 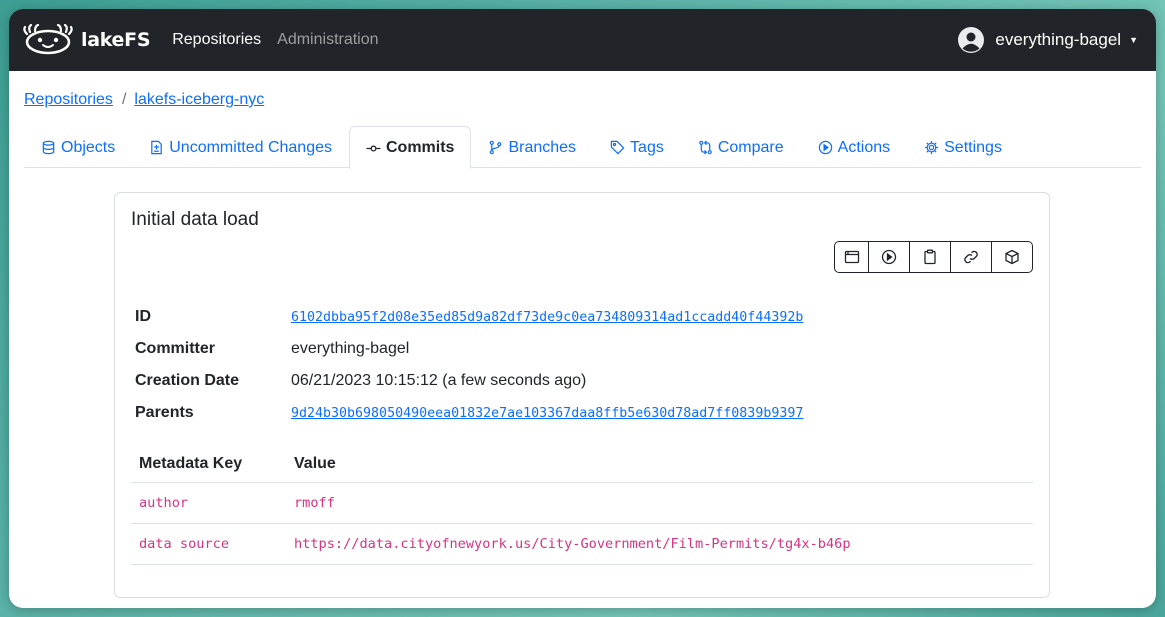 I want to click on tab-uncommitted-changes: Uncommitted Changes, so click(x=240, y=147).